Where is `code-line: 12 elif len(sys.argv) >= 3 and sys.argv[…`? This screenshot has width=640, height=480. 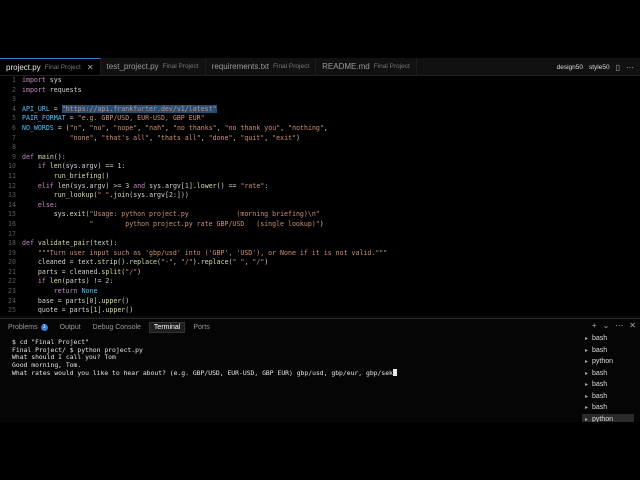 code-line: 12 elif len(sys.argv) >= 3 and sys.argv[… is located at coordinates (320, 187).